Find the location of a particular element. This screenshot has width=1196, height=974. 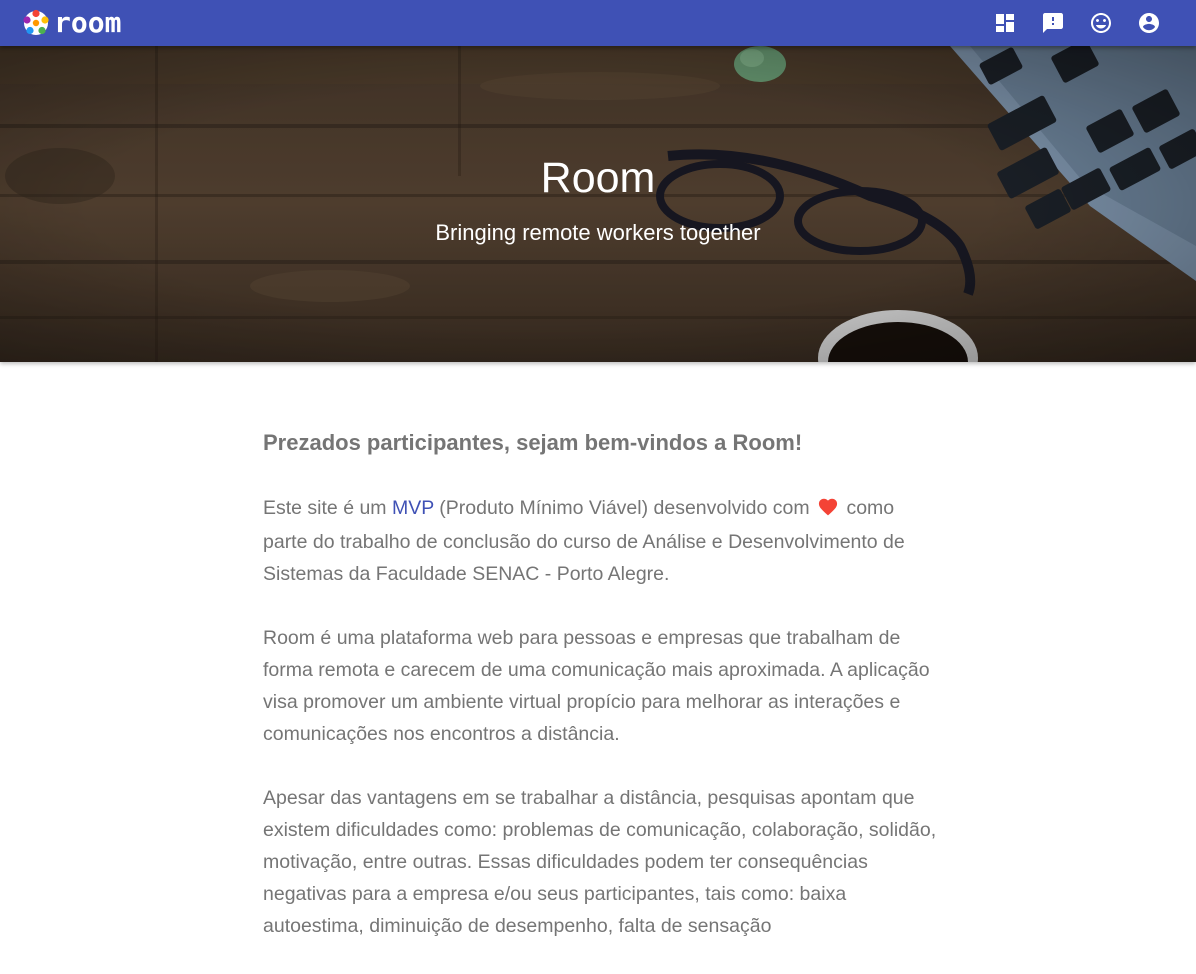

hero-title: Room is located at coordinates (598, 178).